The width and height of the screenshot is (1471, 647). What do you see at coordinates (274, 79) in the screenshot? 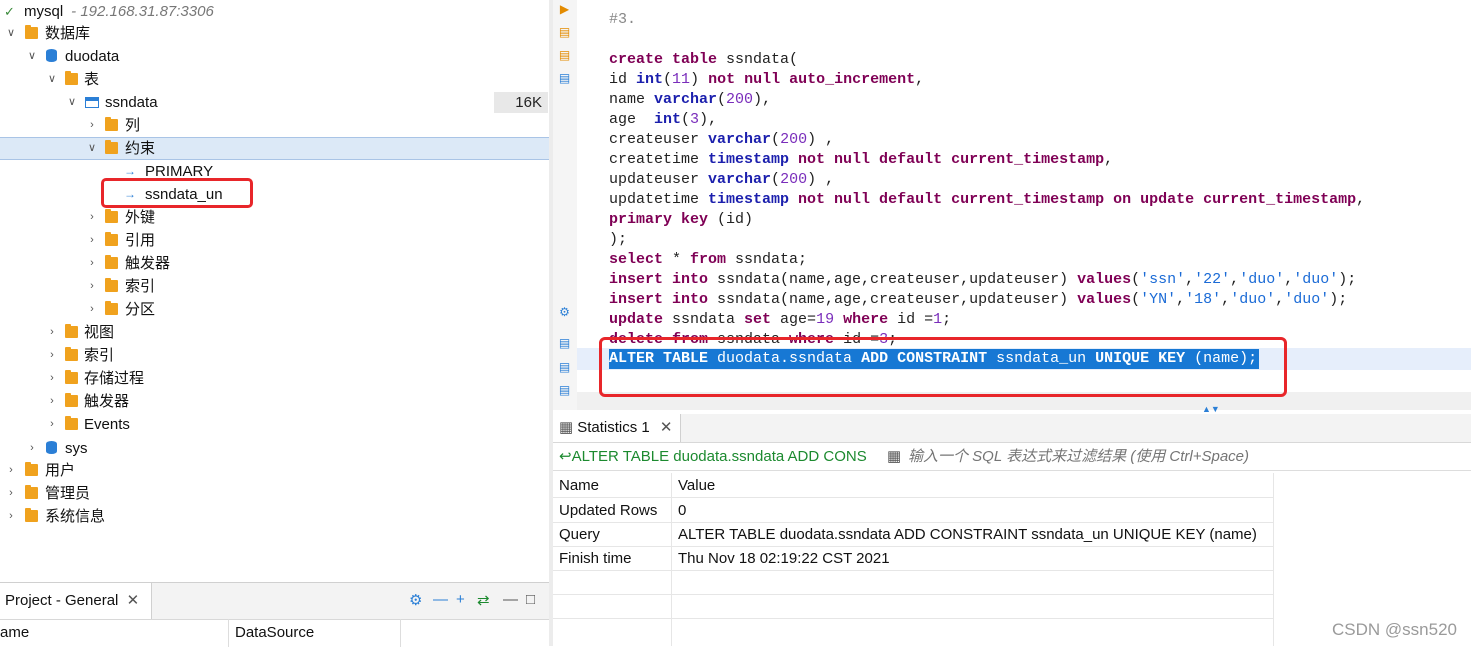
I see `tree-item-tables: ∨ 表` at bounding box center [274, 79].